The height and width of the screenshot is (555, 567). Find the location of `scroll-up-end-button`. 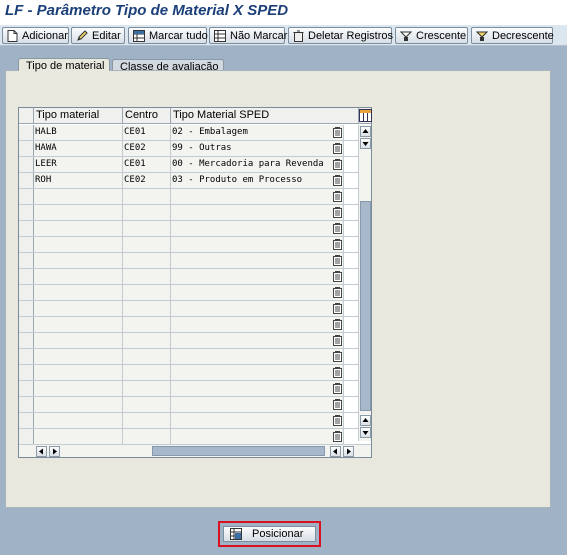

scroll-up-end-button is located at coordinates (365, 143).